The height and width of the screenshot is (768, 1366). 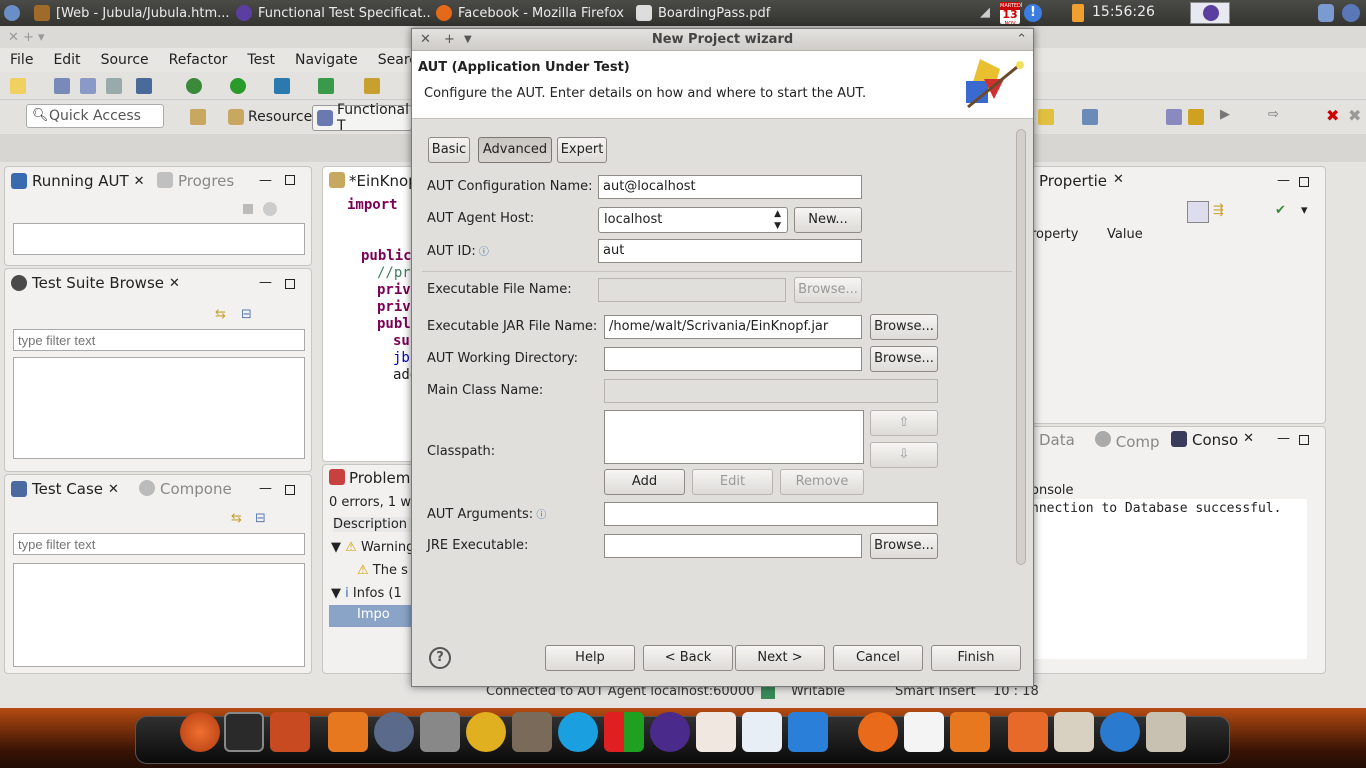 What do you see at coordinates (1074, 732) in the screenshot?
I see `files-icon` at bounding box center [1074, 732].